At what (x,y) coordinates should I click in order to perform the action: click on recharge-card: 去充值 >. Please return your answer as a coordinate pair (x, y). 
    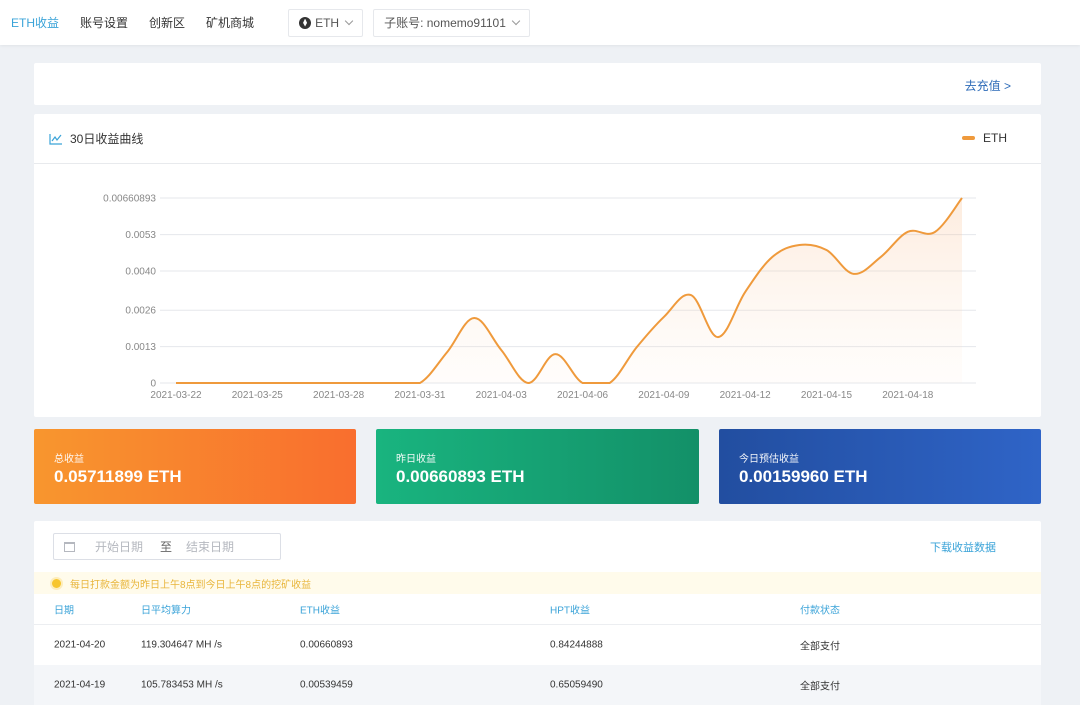
    Looking at the image, I should click on (537, 84).